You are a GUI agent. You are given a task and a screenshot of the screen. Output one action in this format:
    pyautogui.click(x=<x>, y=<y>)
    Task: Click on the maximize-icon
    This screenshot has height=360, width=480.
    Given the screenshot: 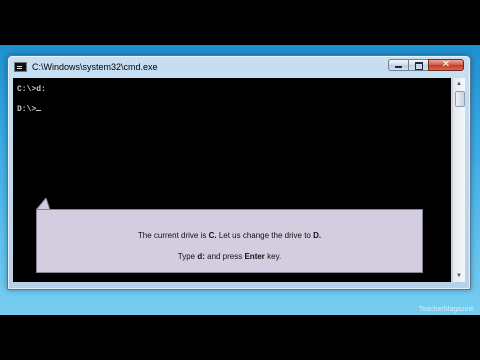 What is the action you would take?
    pyautogui.click(x=419, y=66)
    